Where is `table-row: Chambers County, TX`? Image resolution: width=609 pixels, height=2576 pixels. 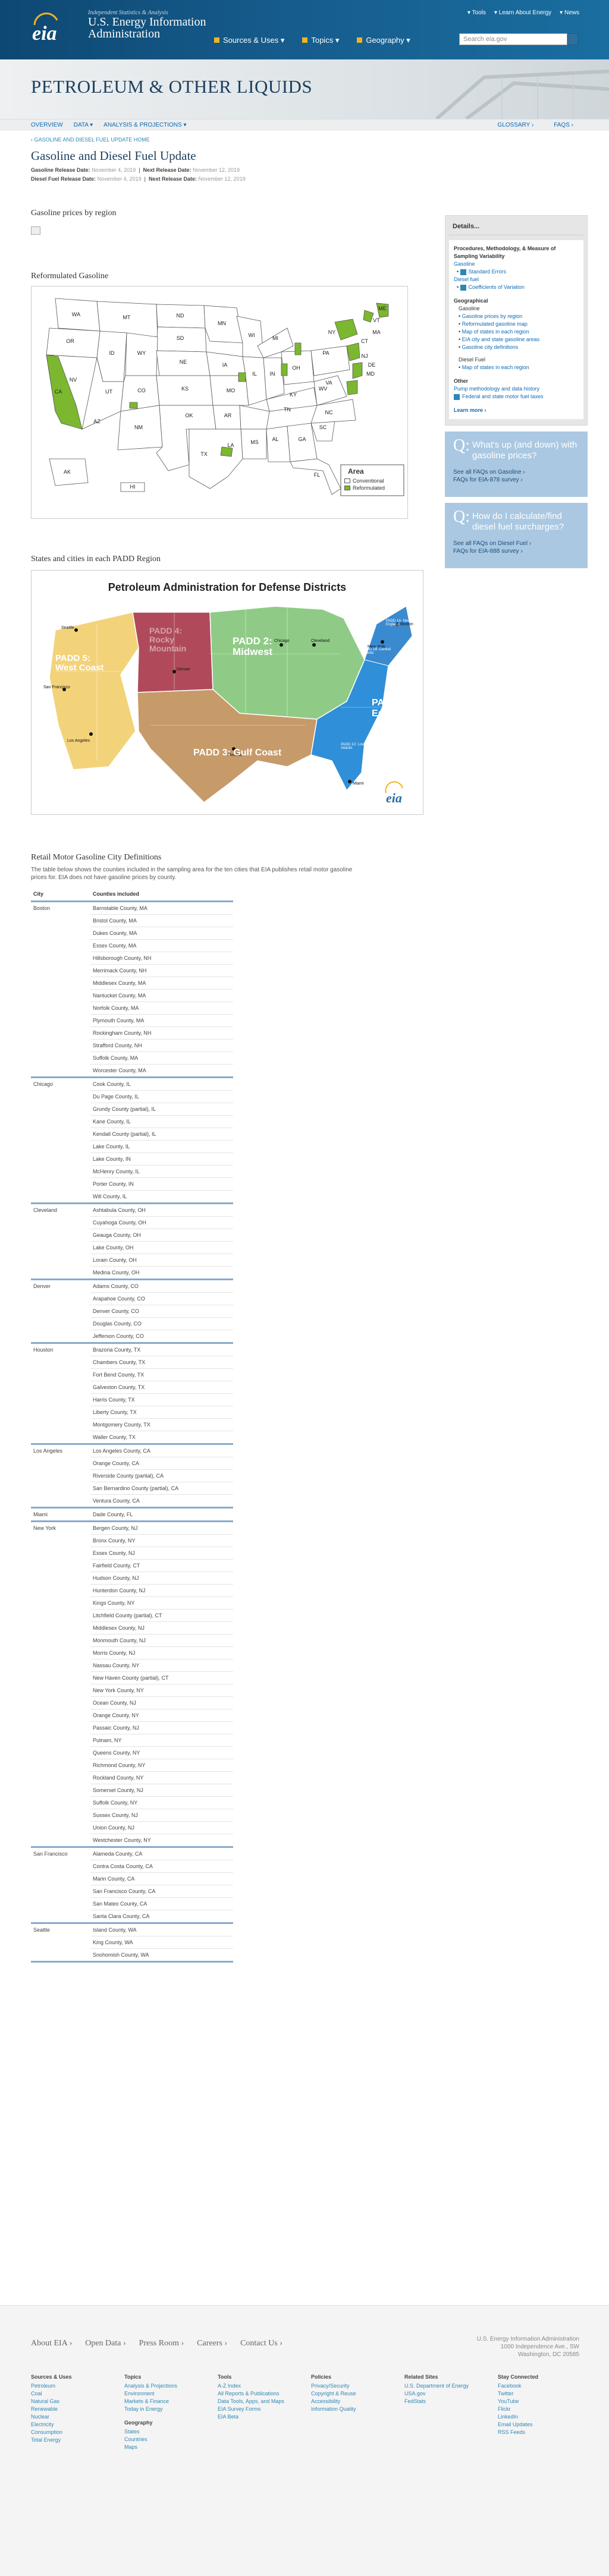
table-row: Chambers County, TX is located at coordinates (132, 1363).